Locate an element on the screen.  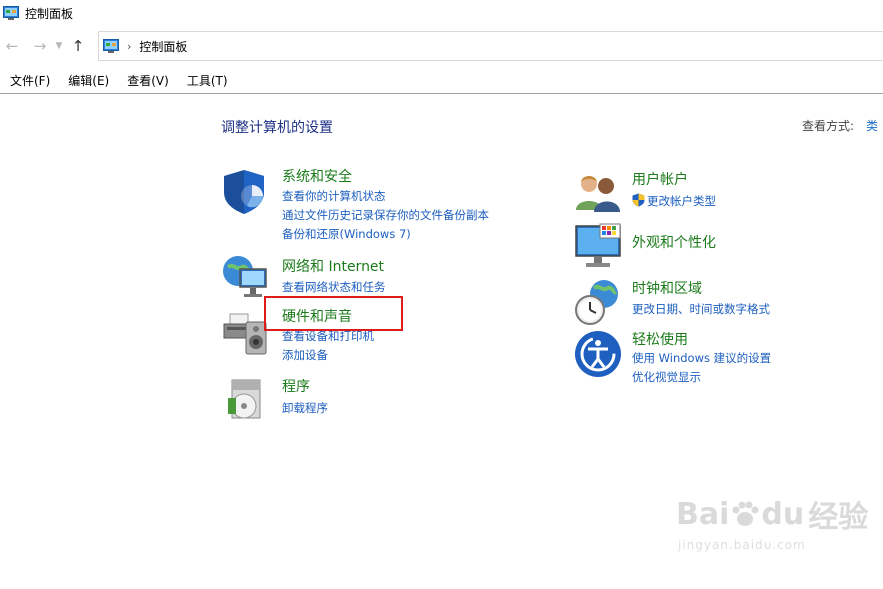
forward-arrow-icon: → is located at coordinates (40, 46).